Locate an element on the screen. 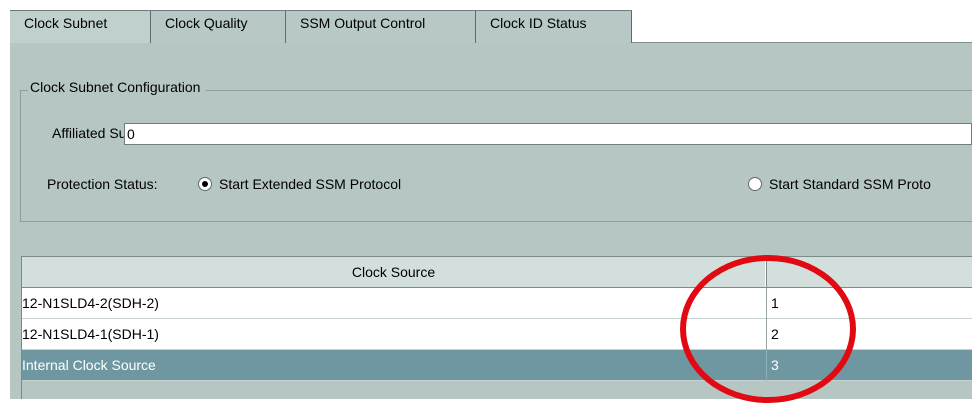 Image resolution: width=972 pixels, height=403 pixels. table-row-selected: Internal Clock Source 3 is located at coordinates (497, 365).